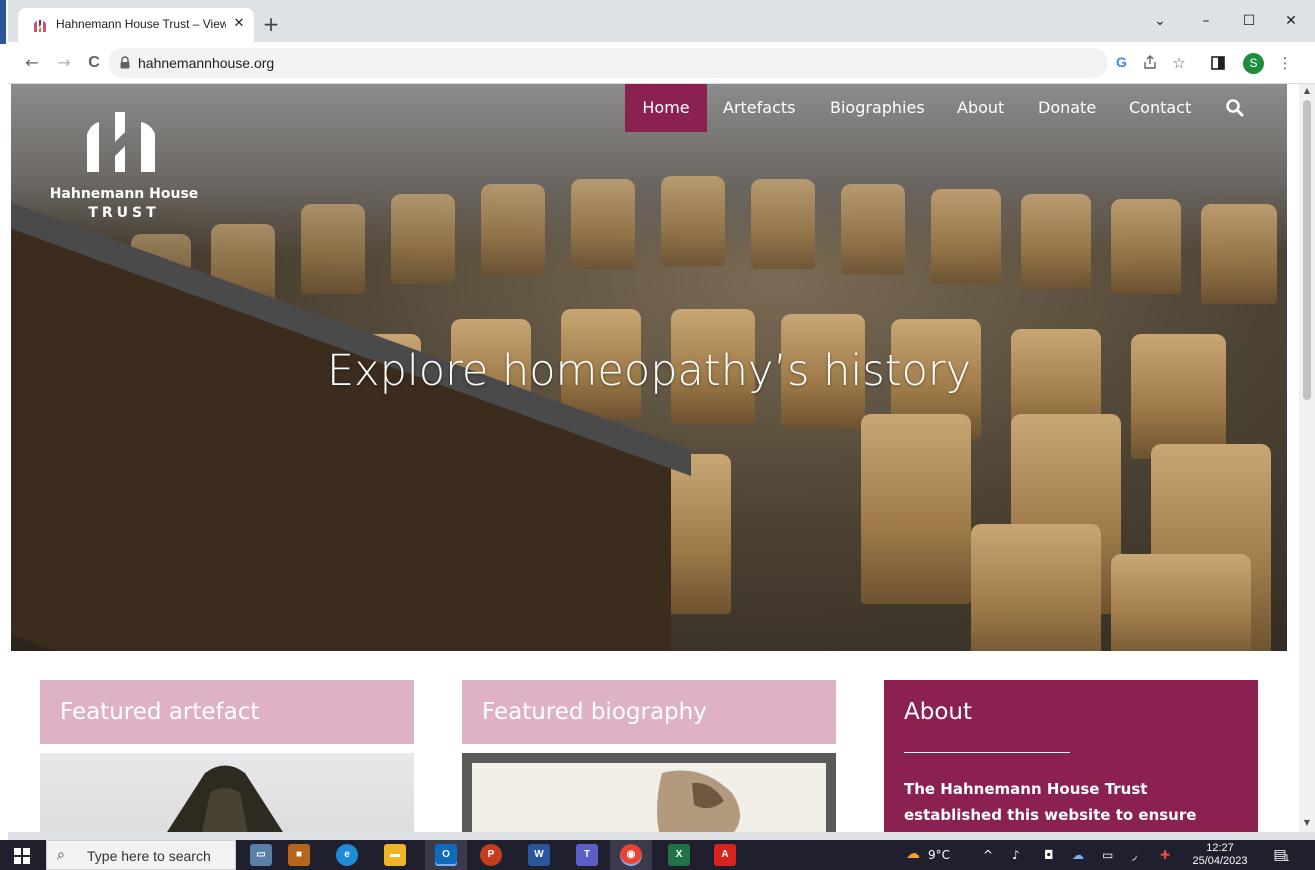  What do you see at coordinates (649, 797) in the screenshot?
I see `portrait-photo-icon` at bounding box center [649, 797].